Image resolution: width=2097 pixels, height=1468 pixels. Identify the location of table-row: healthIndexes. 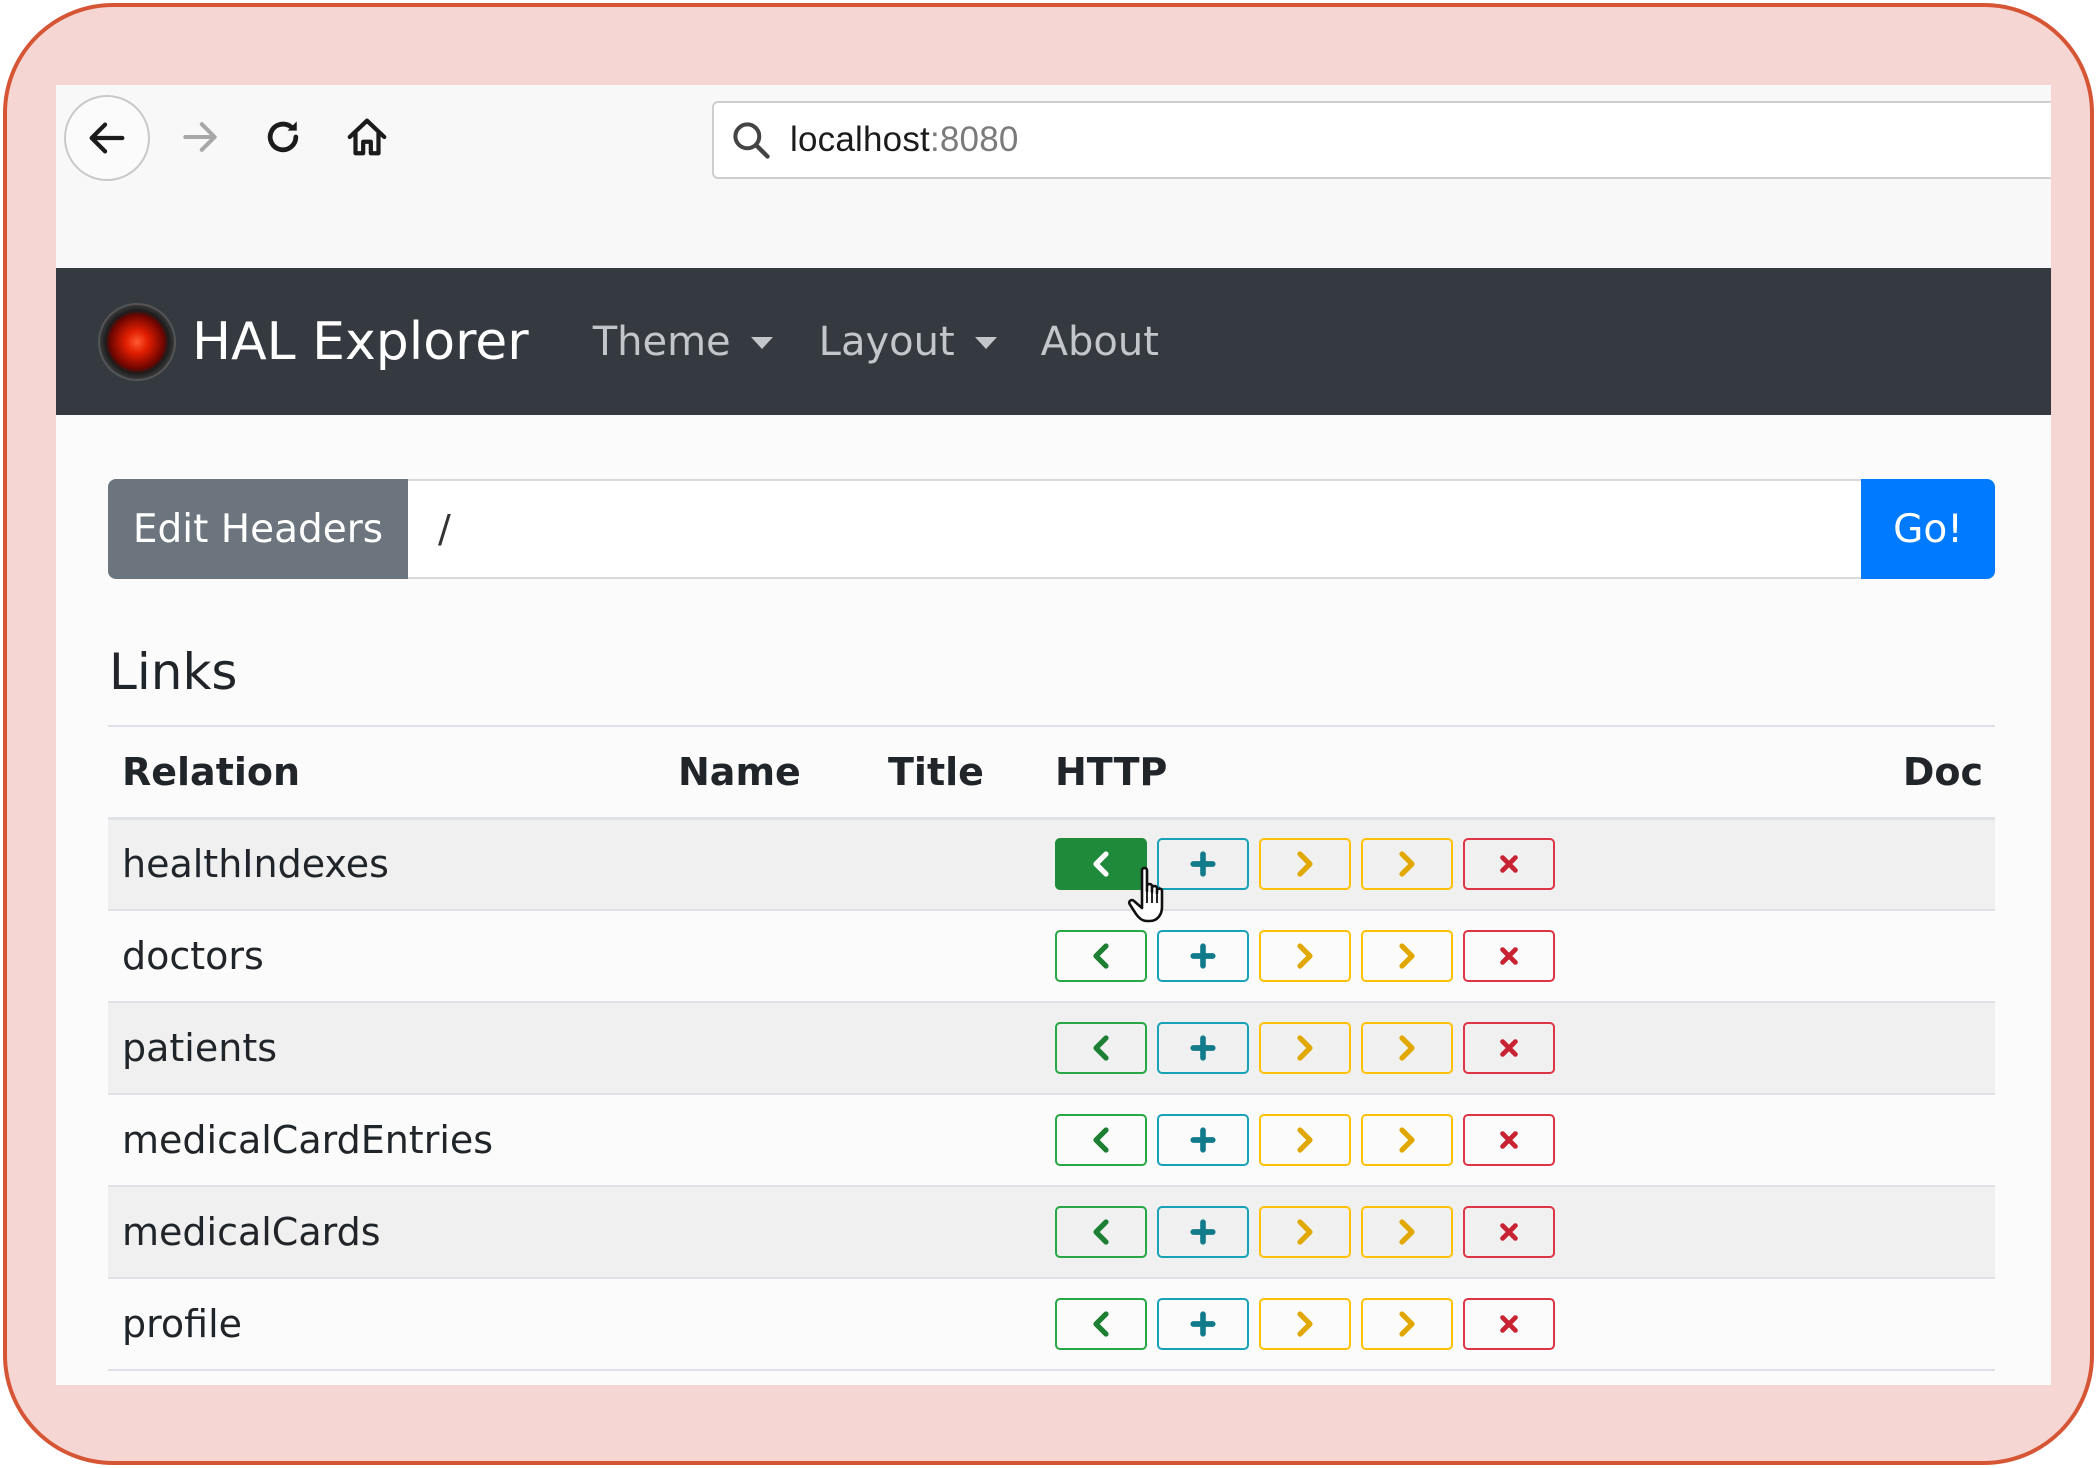
(1051, 864).